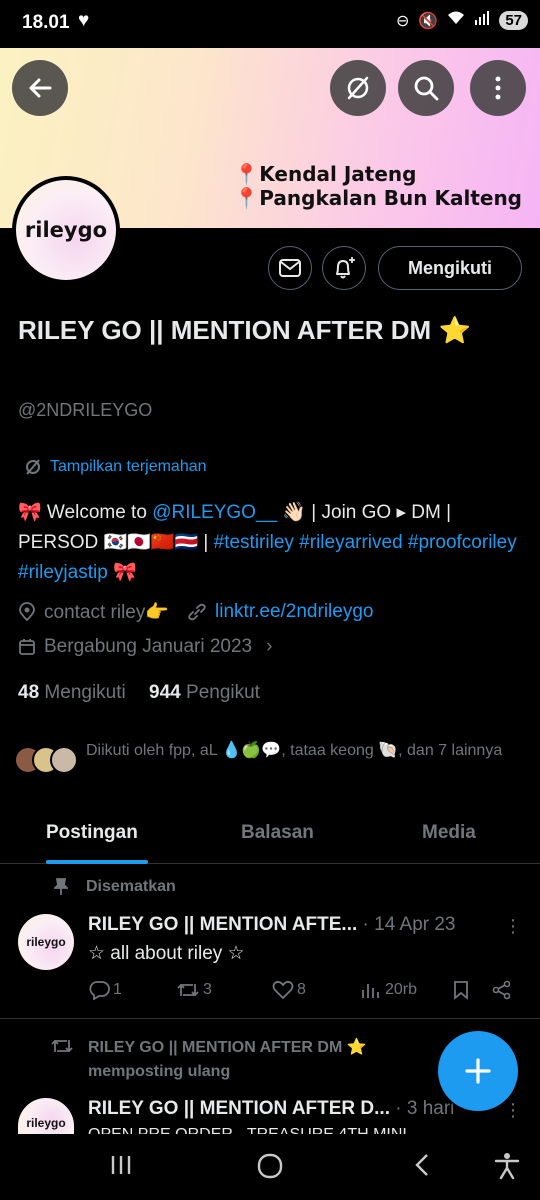 Image resolution: width=540 pixels, height=1200 pixels. Describe the element at coordinates (244, 330) in the screenshot. I see `display-name: RILEY GO || MENTION AFTER DM ⭐` at that location.